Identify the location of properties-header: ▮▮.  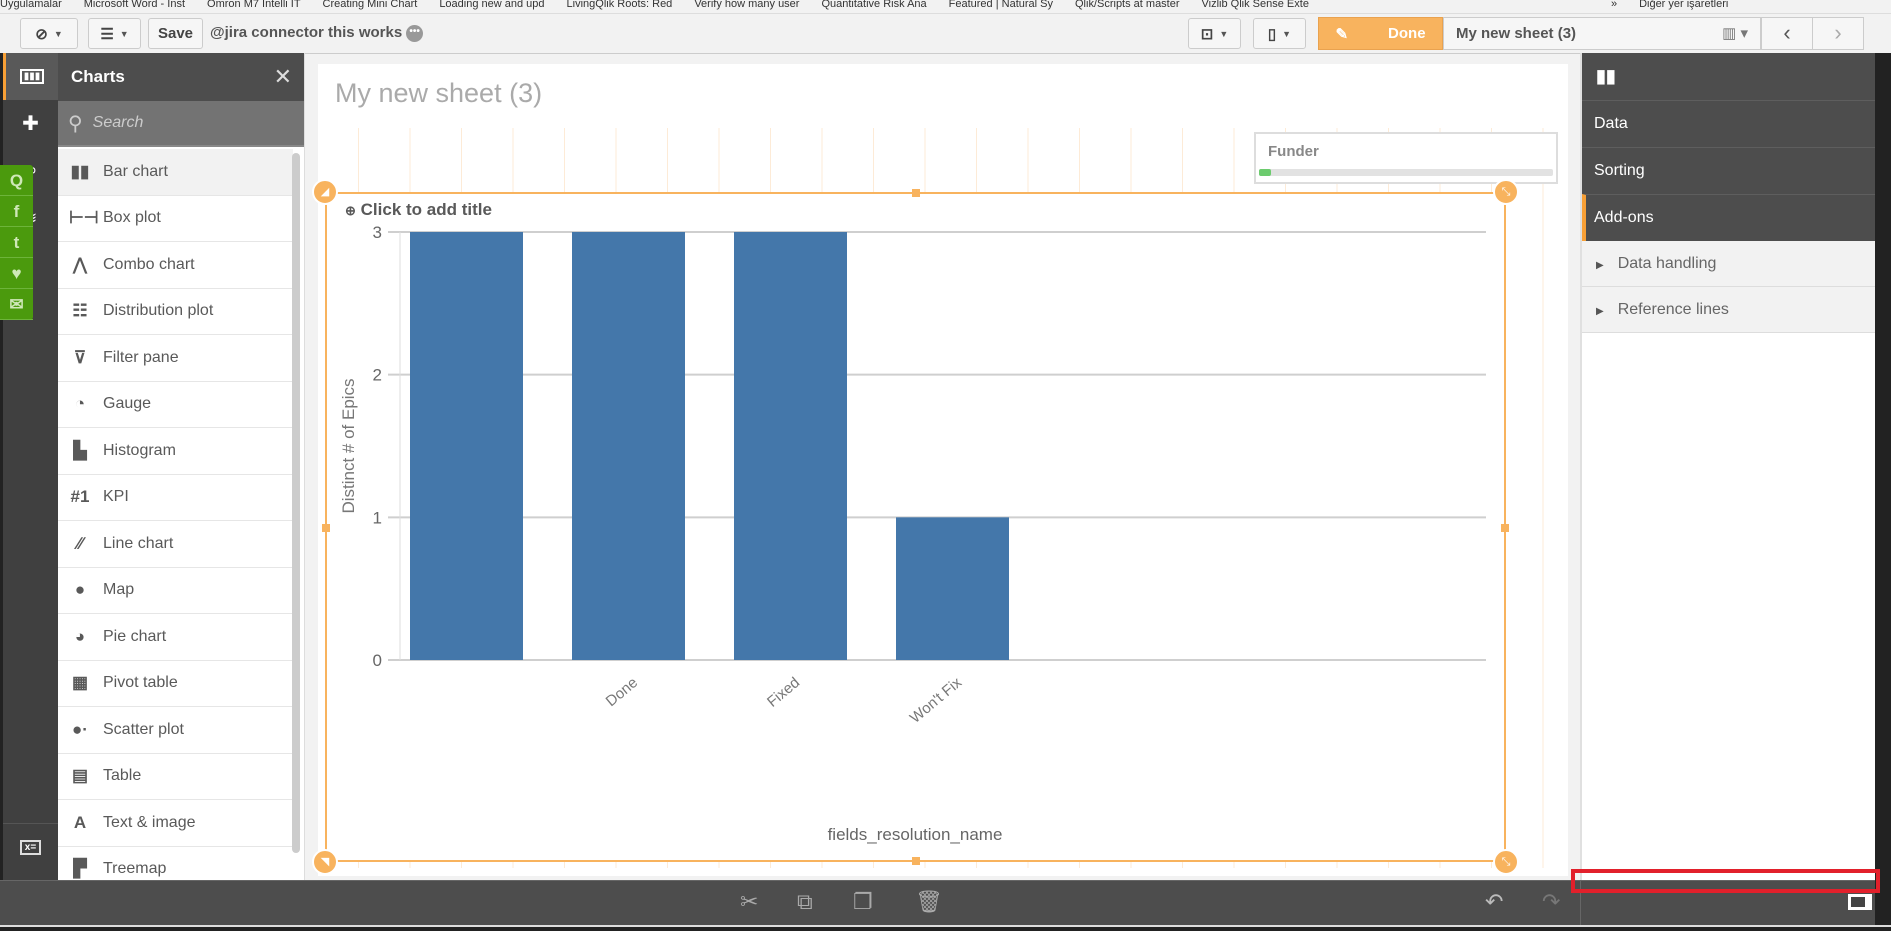
(1728, 76).